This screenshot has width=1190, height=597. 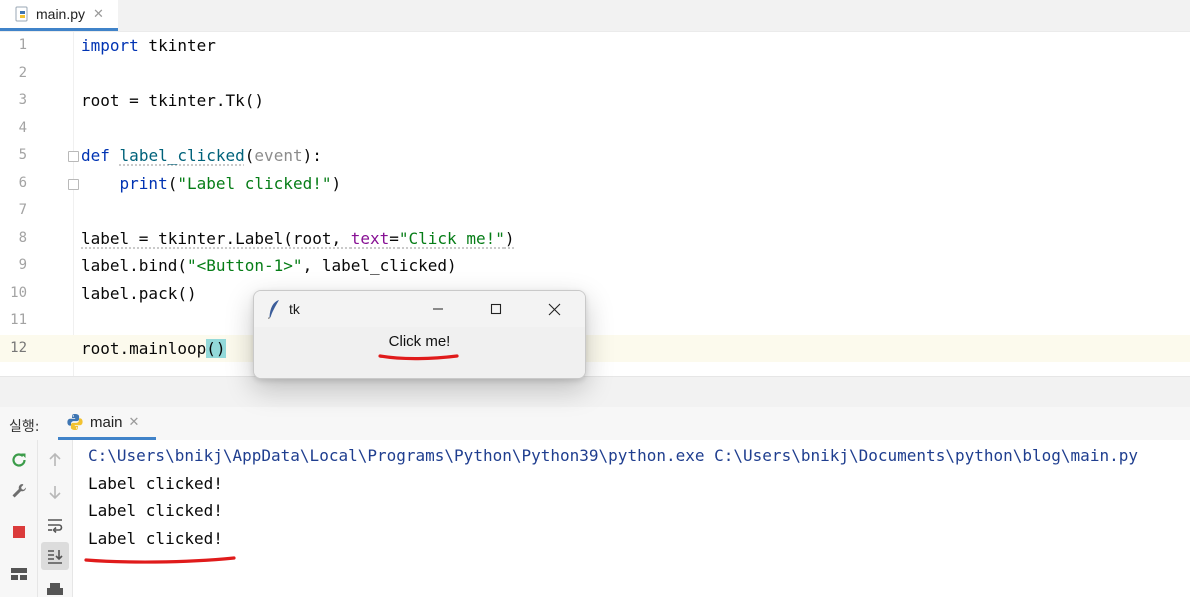 What do you see at coordinates (595, 73) in the screenshot?
I see `code-line-2: 2` at bounding box center [595, 73].